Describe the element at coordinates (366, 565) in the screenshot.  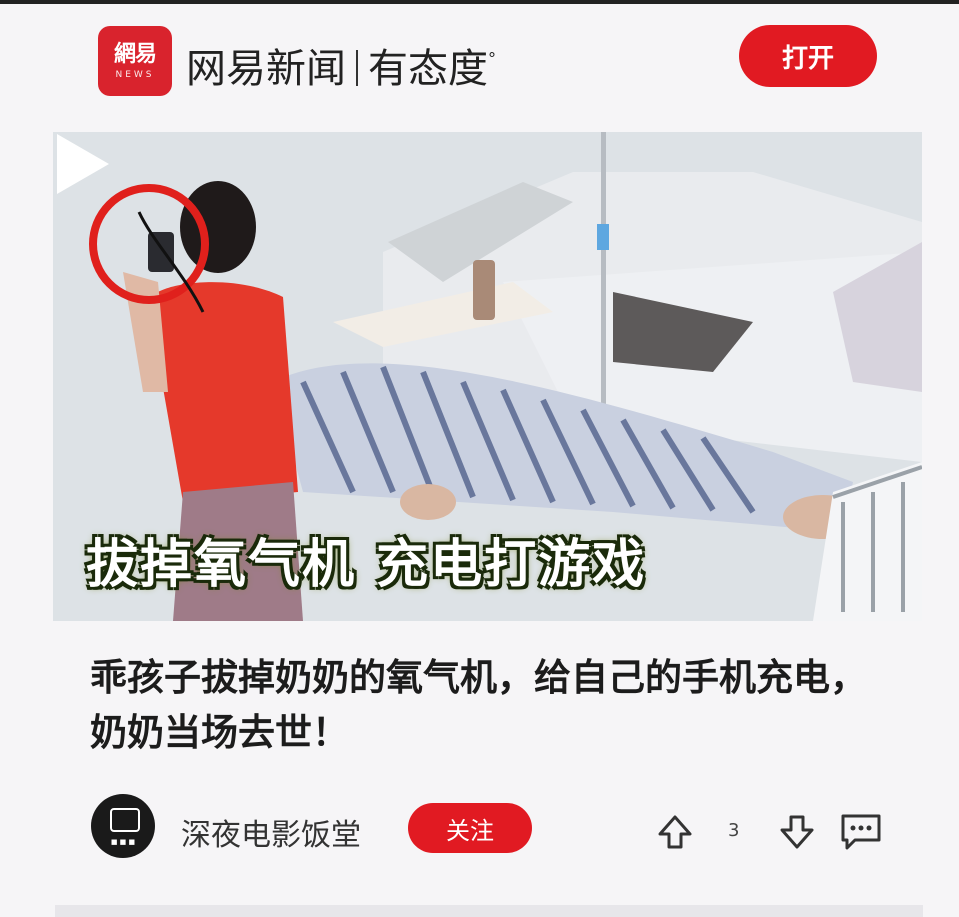
I see `video-caption: 拔掉氧气机 充电打游戏` at that location.